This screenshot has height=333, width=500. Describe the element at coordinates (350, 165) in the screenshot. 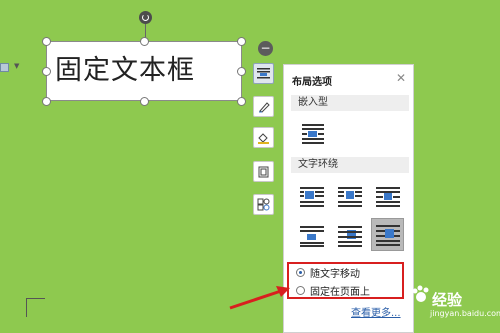

I see `section-wrap-header: 文字环绕` at that location.